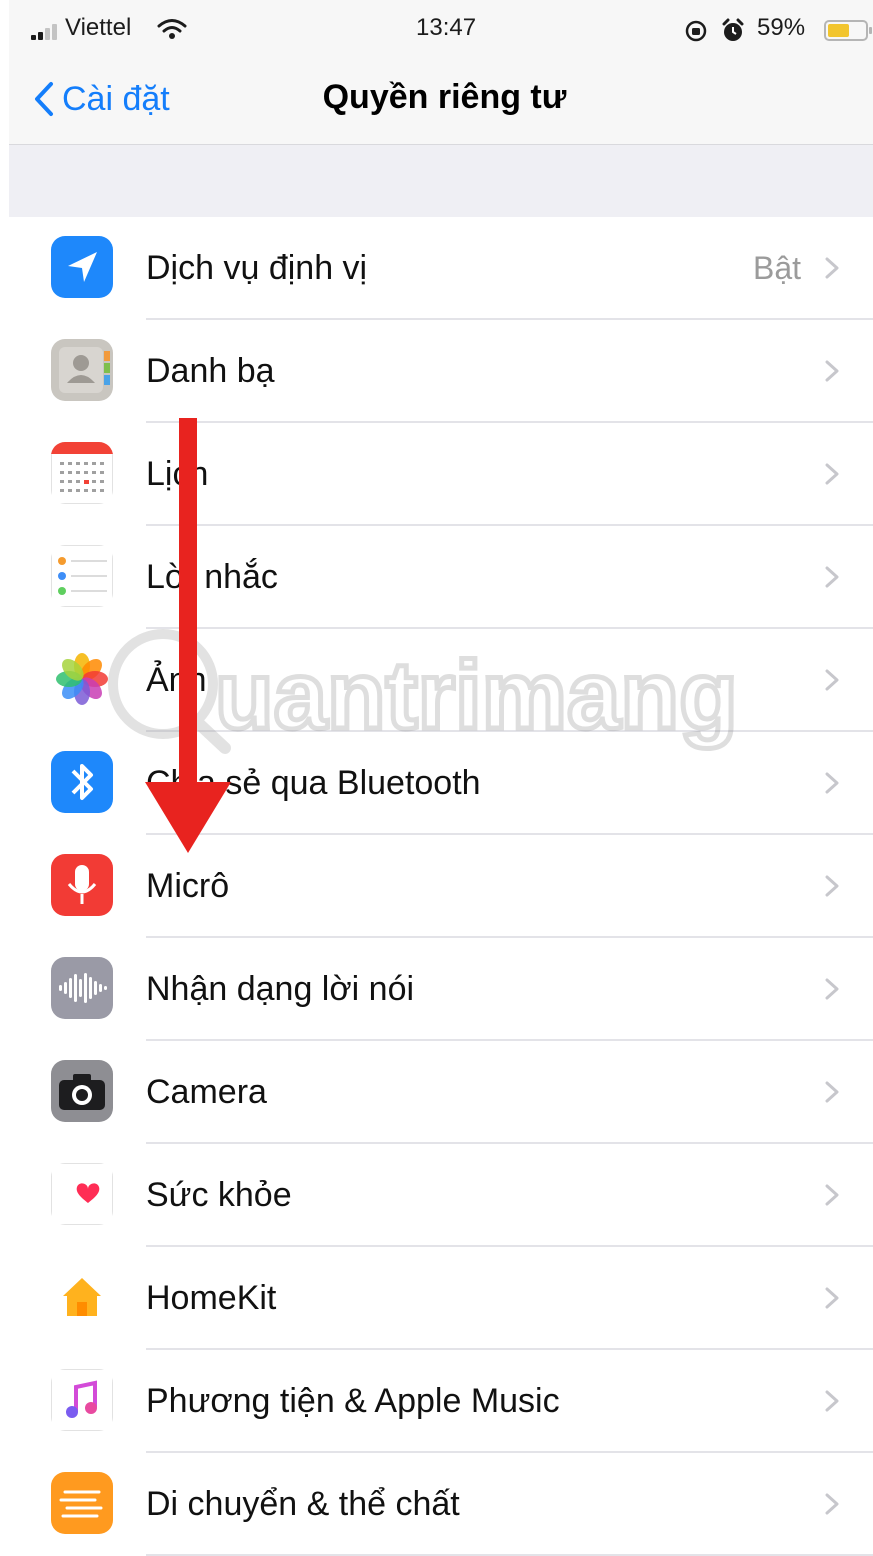 The image size is (873, 1556). Describe the element at coordinates (441, 181) in the screenshot. I see `section-spacer` at that location.